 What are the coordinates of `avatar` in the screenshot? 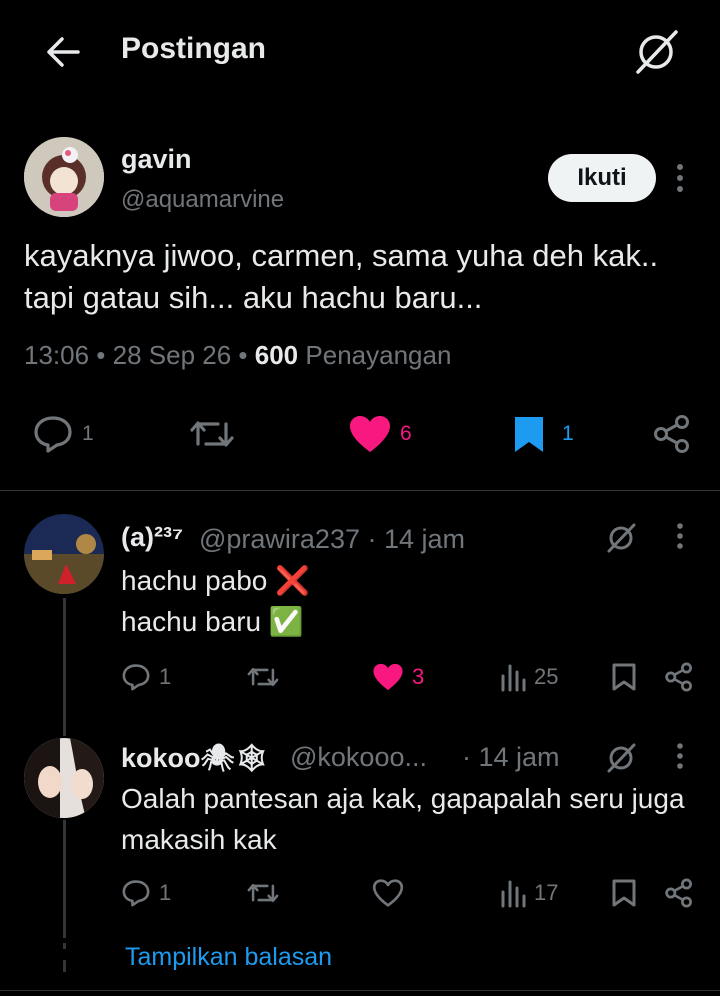 It's located at (64, 177).